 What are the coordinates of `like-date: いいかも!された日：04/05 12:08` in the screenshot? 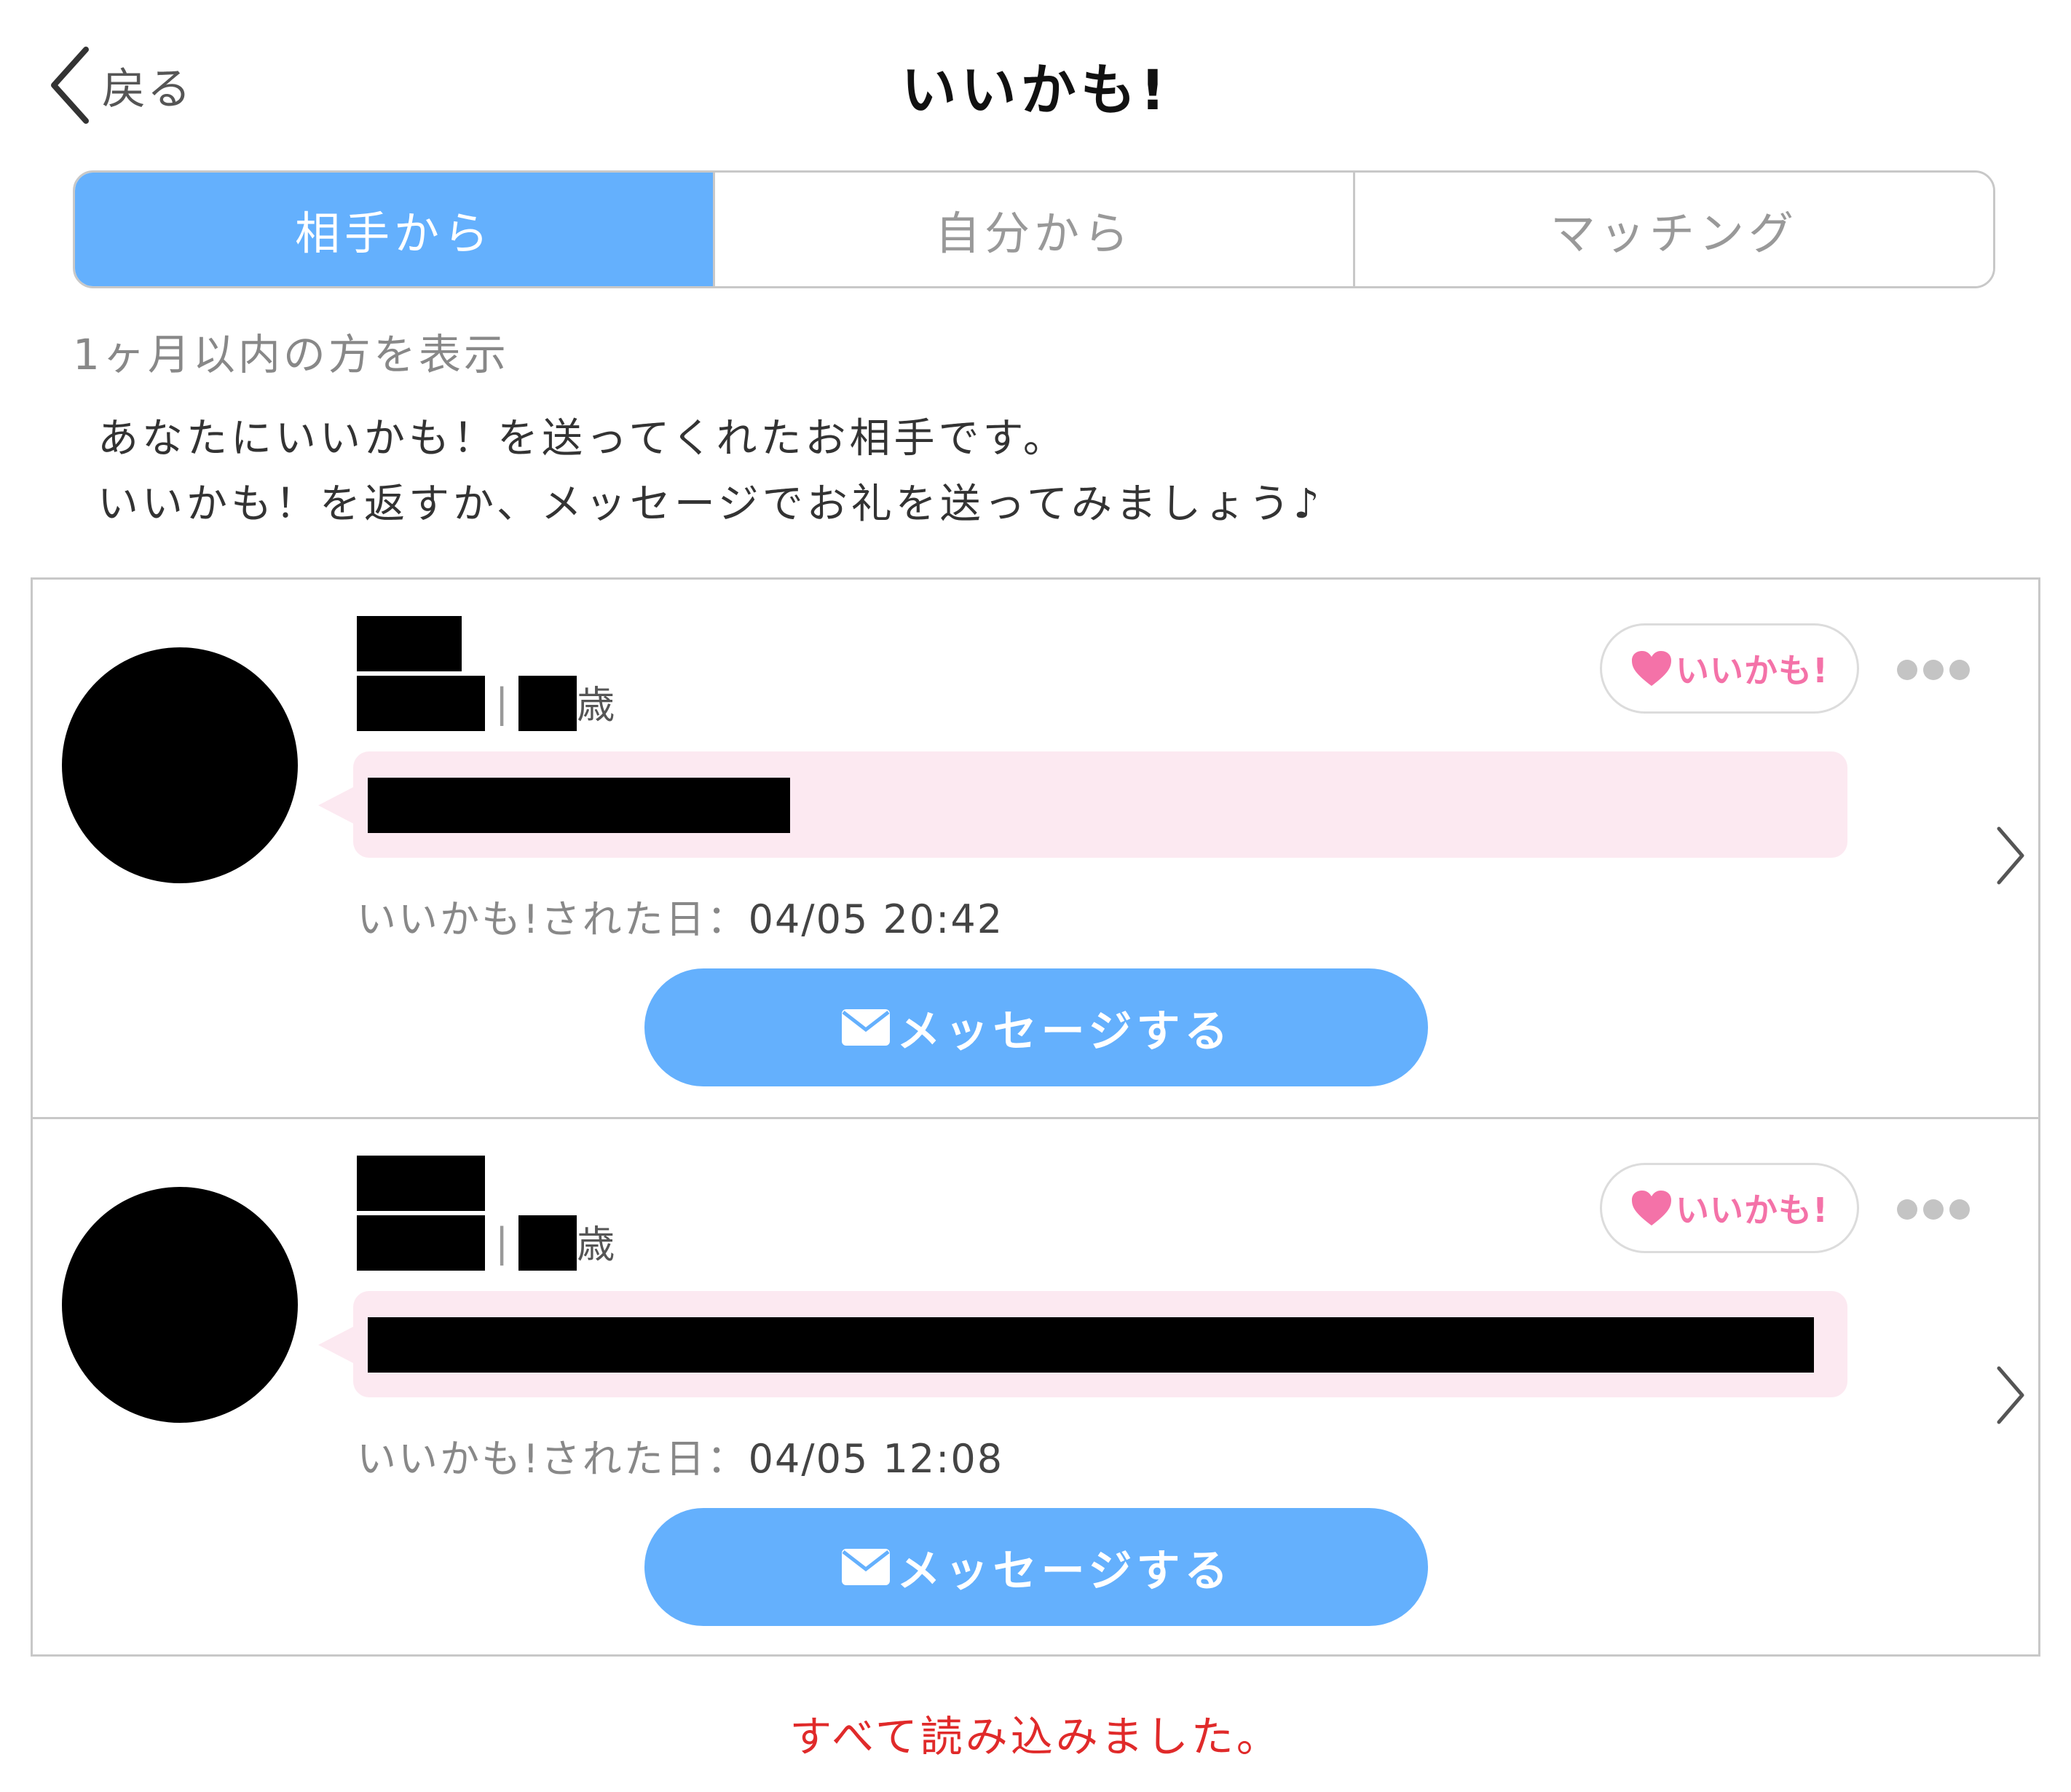 It's located at (680, 1455).